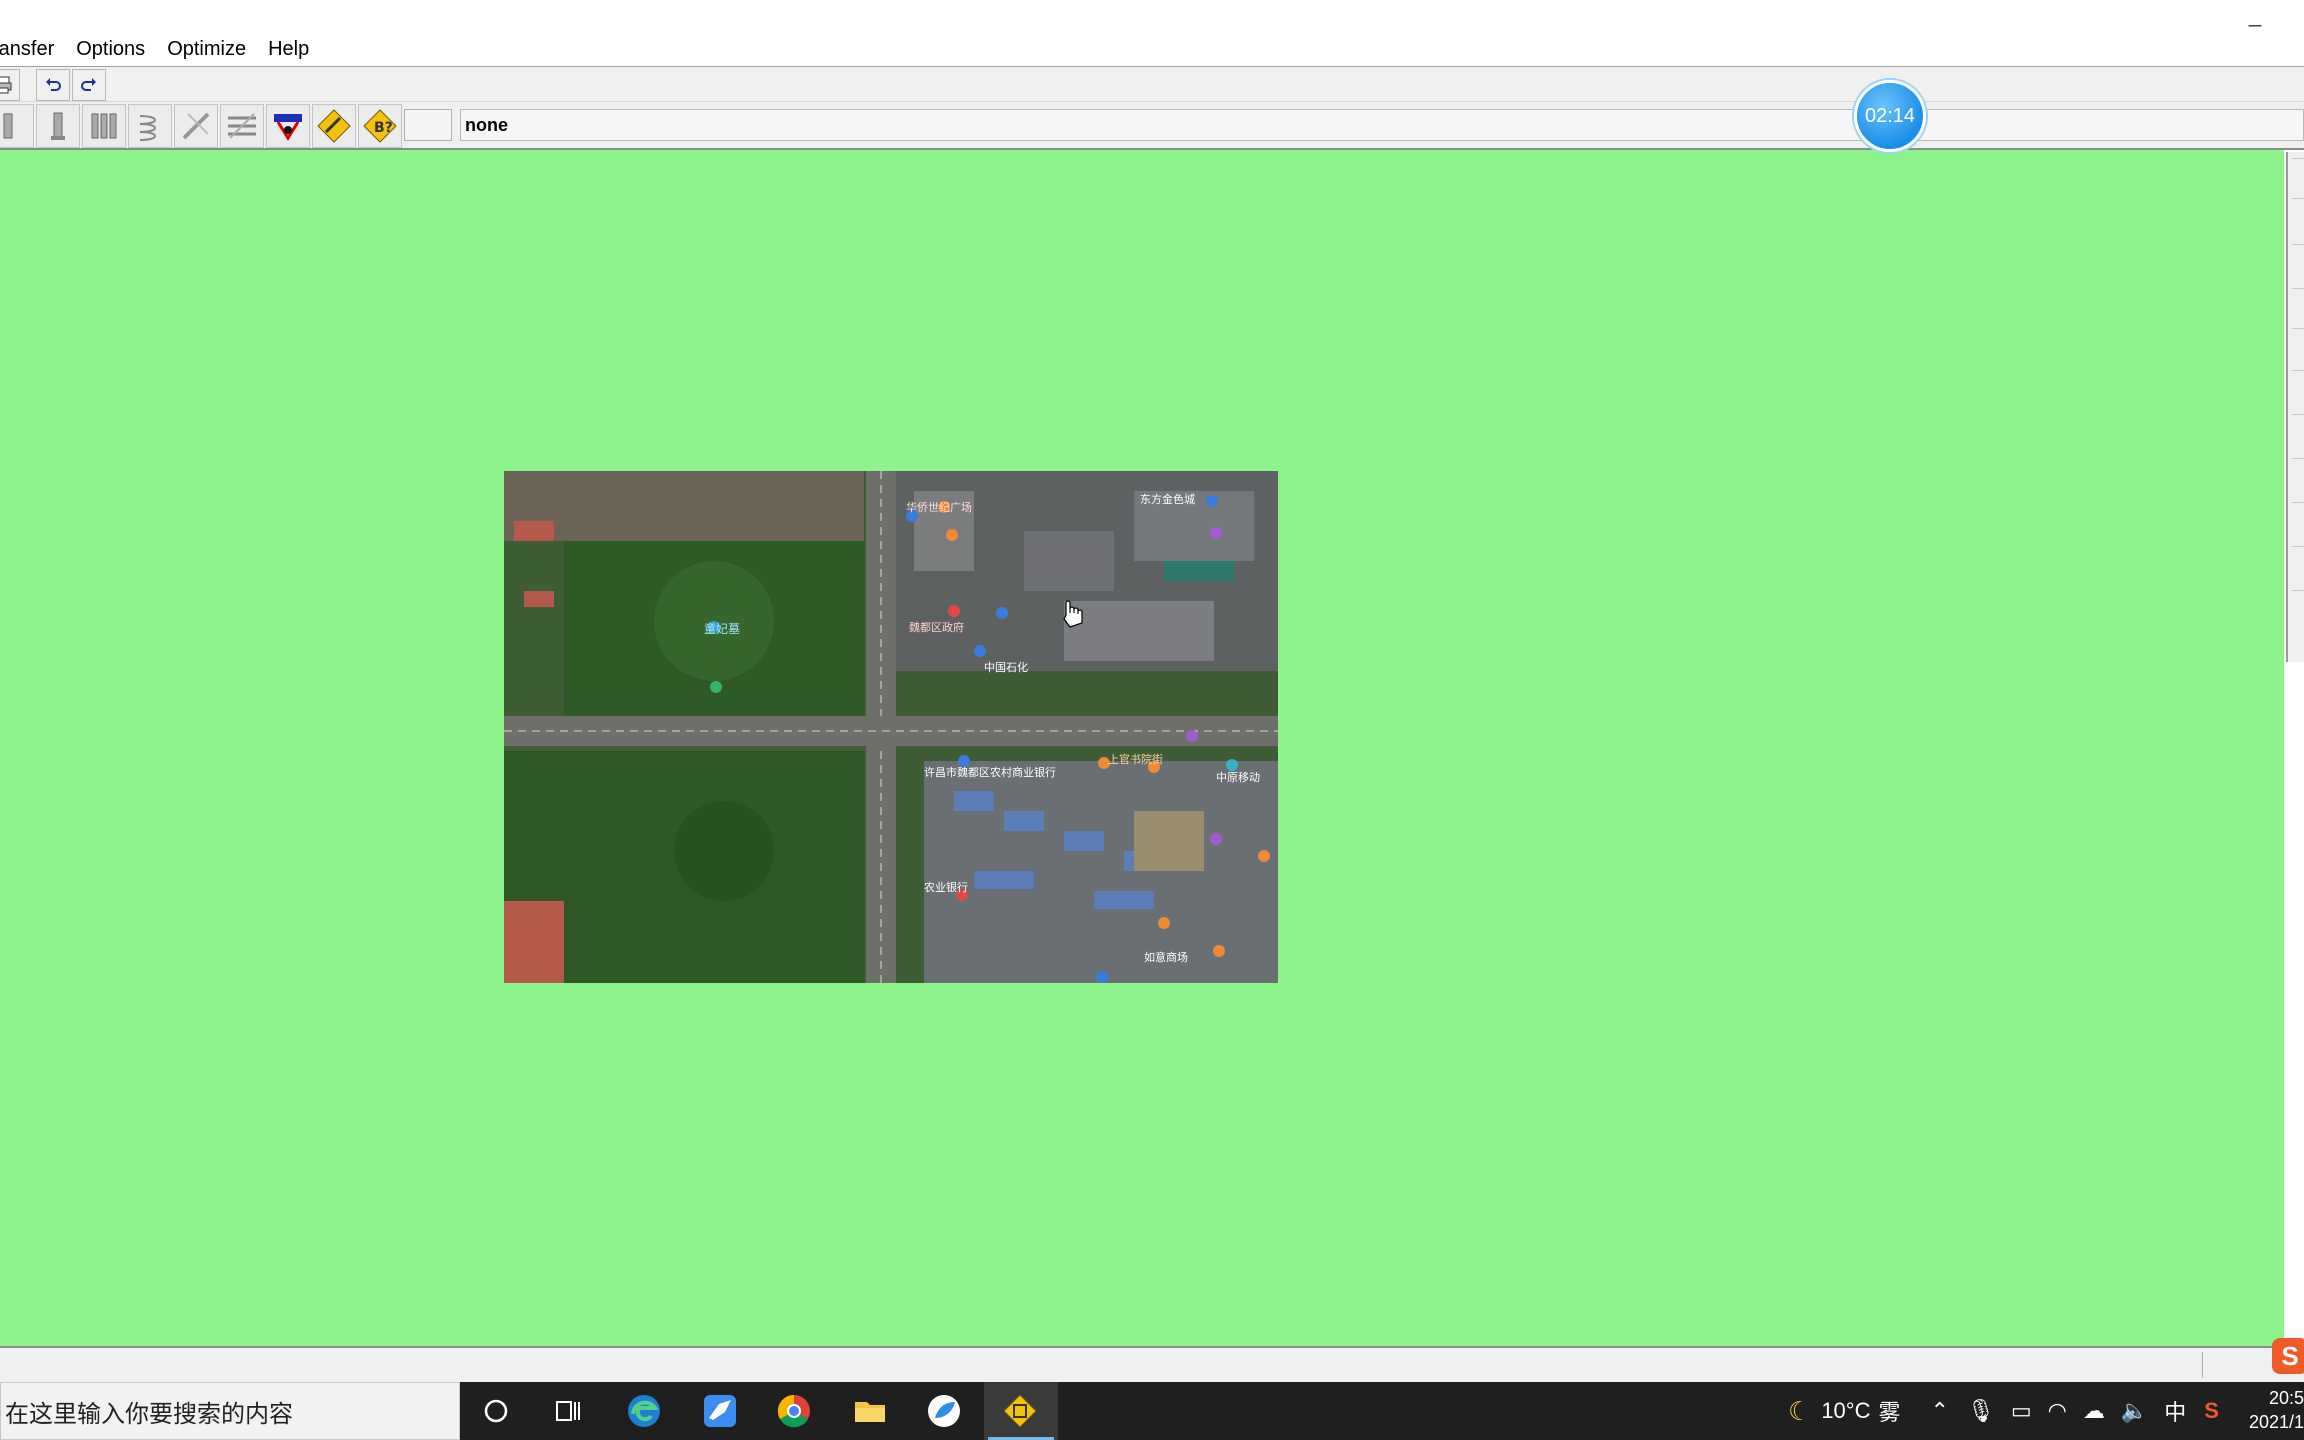 The height and width of the screenshot is (1440, 2304). I want to click on weather-temp: 10°C, so click(1846, 1410).